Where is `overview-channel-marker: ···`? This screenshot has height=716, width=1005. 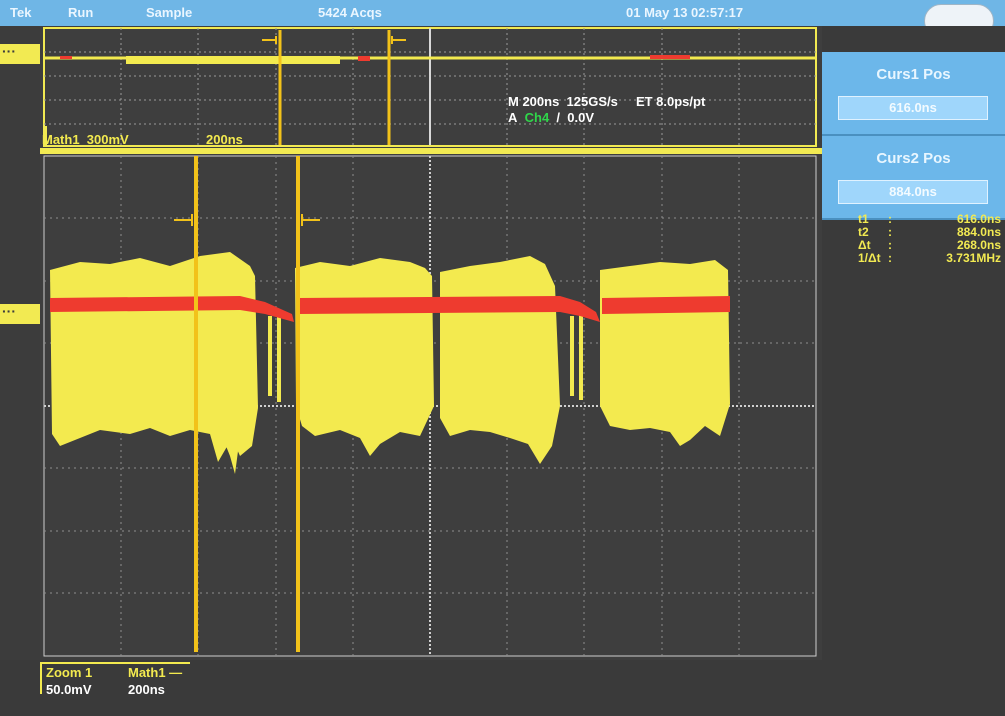 overview-channel-marker: ··· is located at coordinates (20, 54).